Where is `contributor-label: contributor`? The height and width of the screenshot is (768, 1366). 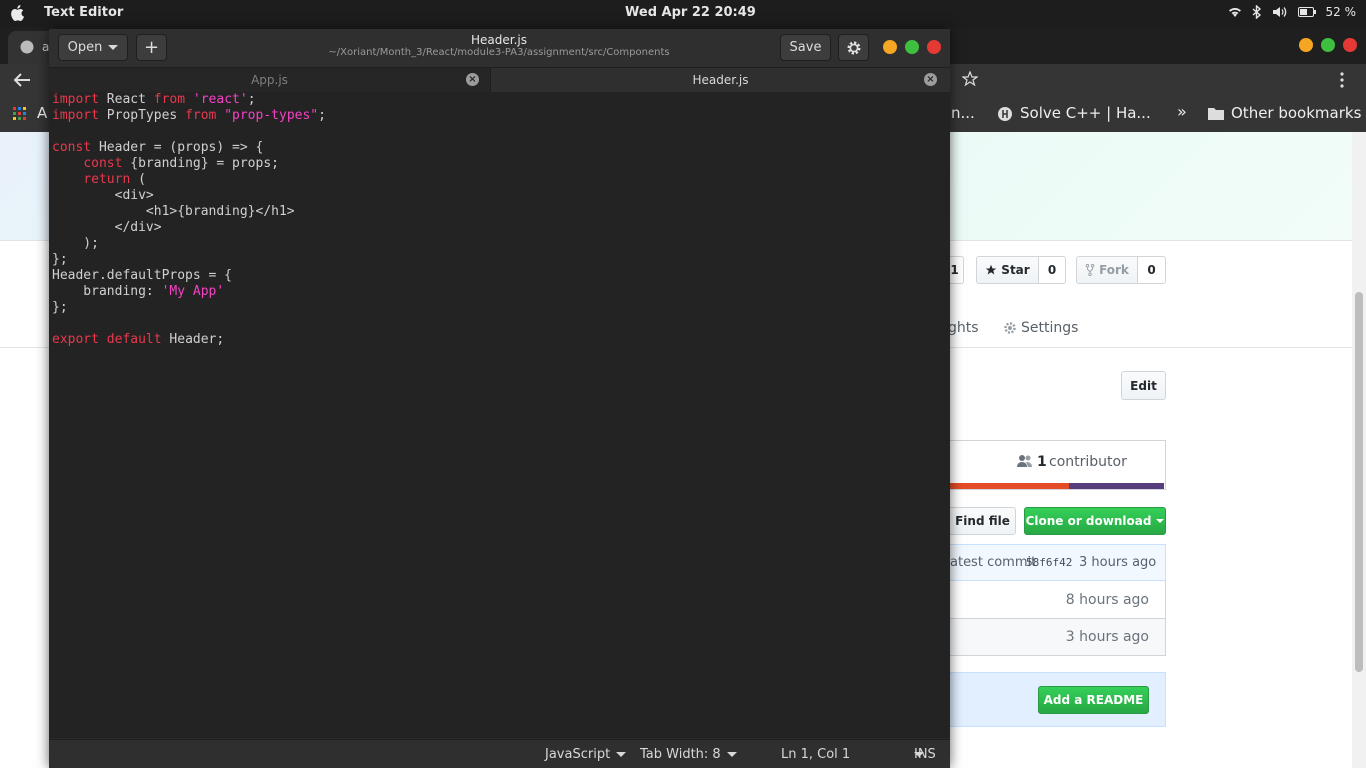 contributor-label: contributor is located at coordinates (1088, 462).